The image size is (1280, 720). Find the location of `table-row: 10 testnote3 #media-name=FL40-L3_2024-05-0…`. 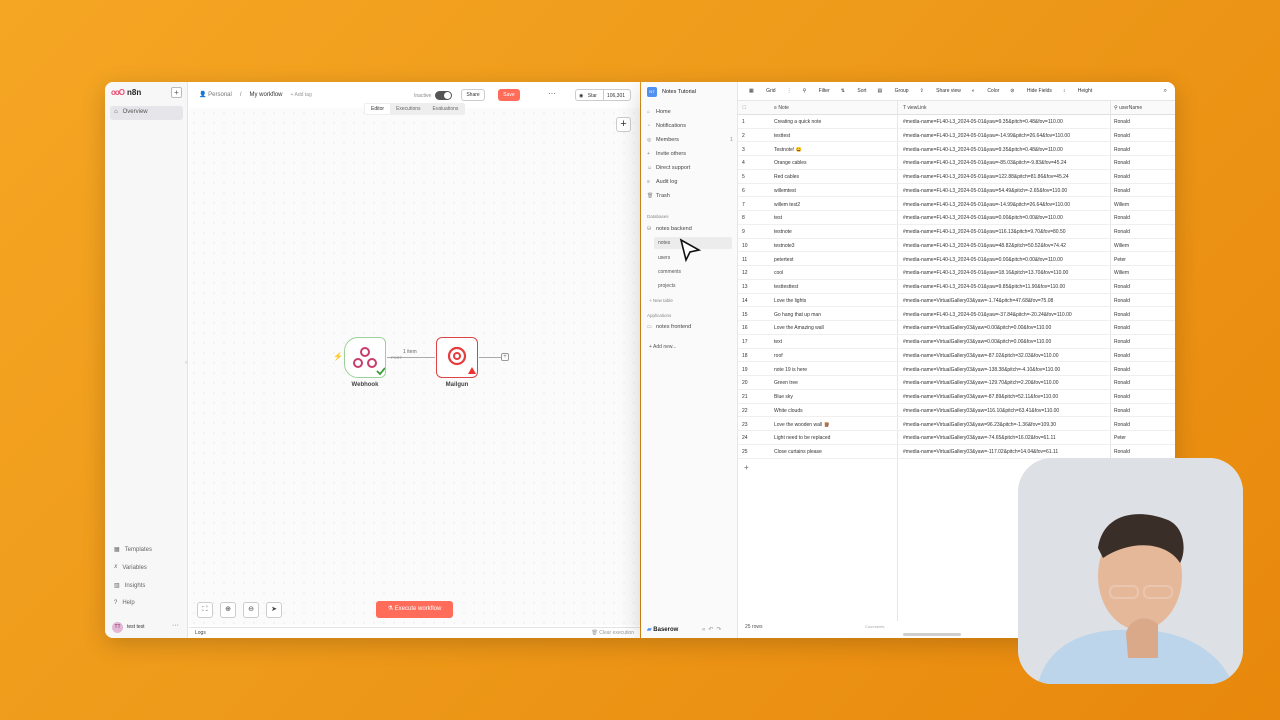

table-row: 10 testnote3 #media-name=FL40-L3_2024-05-0… is located at coordinates (956, 246).